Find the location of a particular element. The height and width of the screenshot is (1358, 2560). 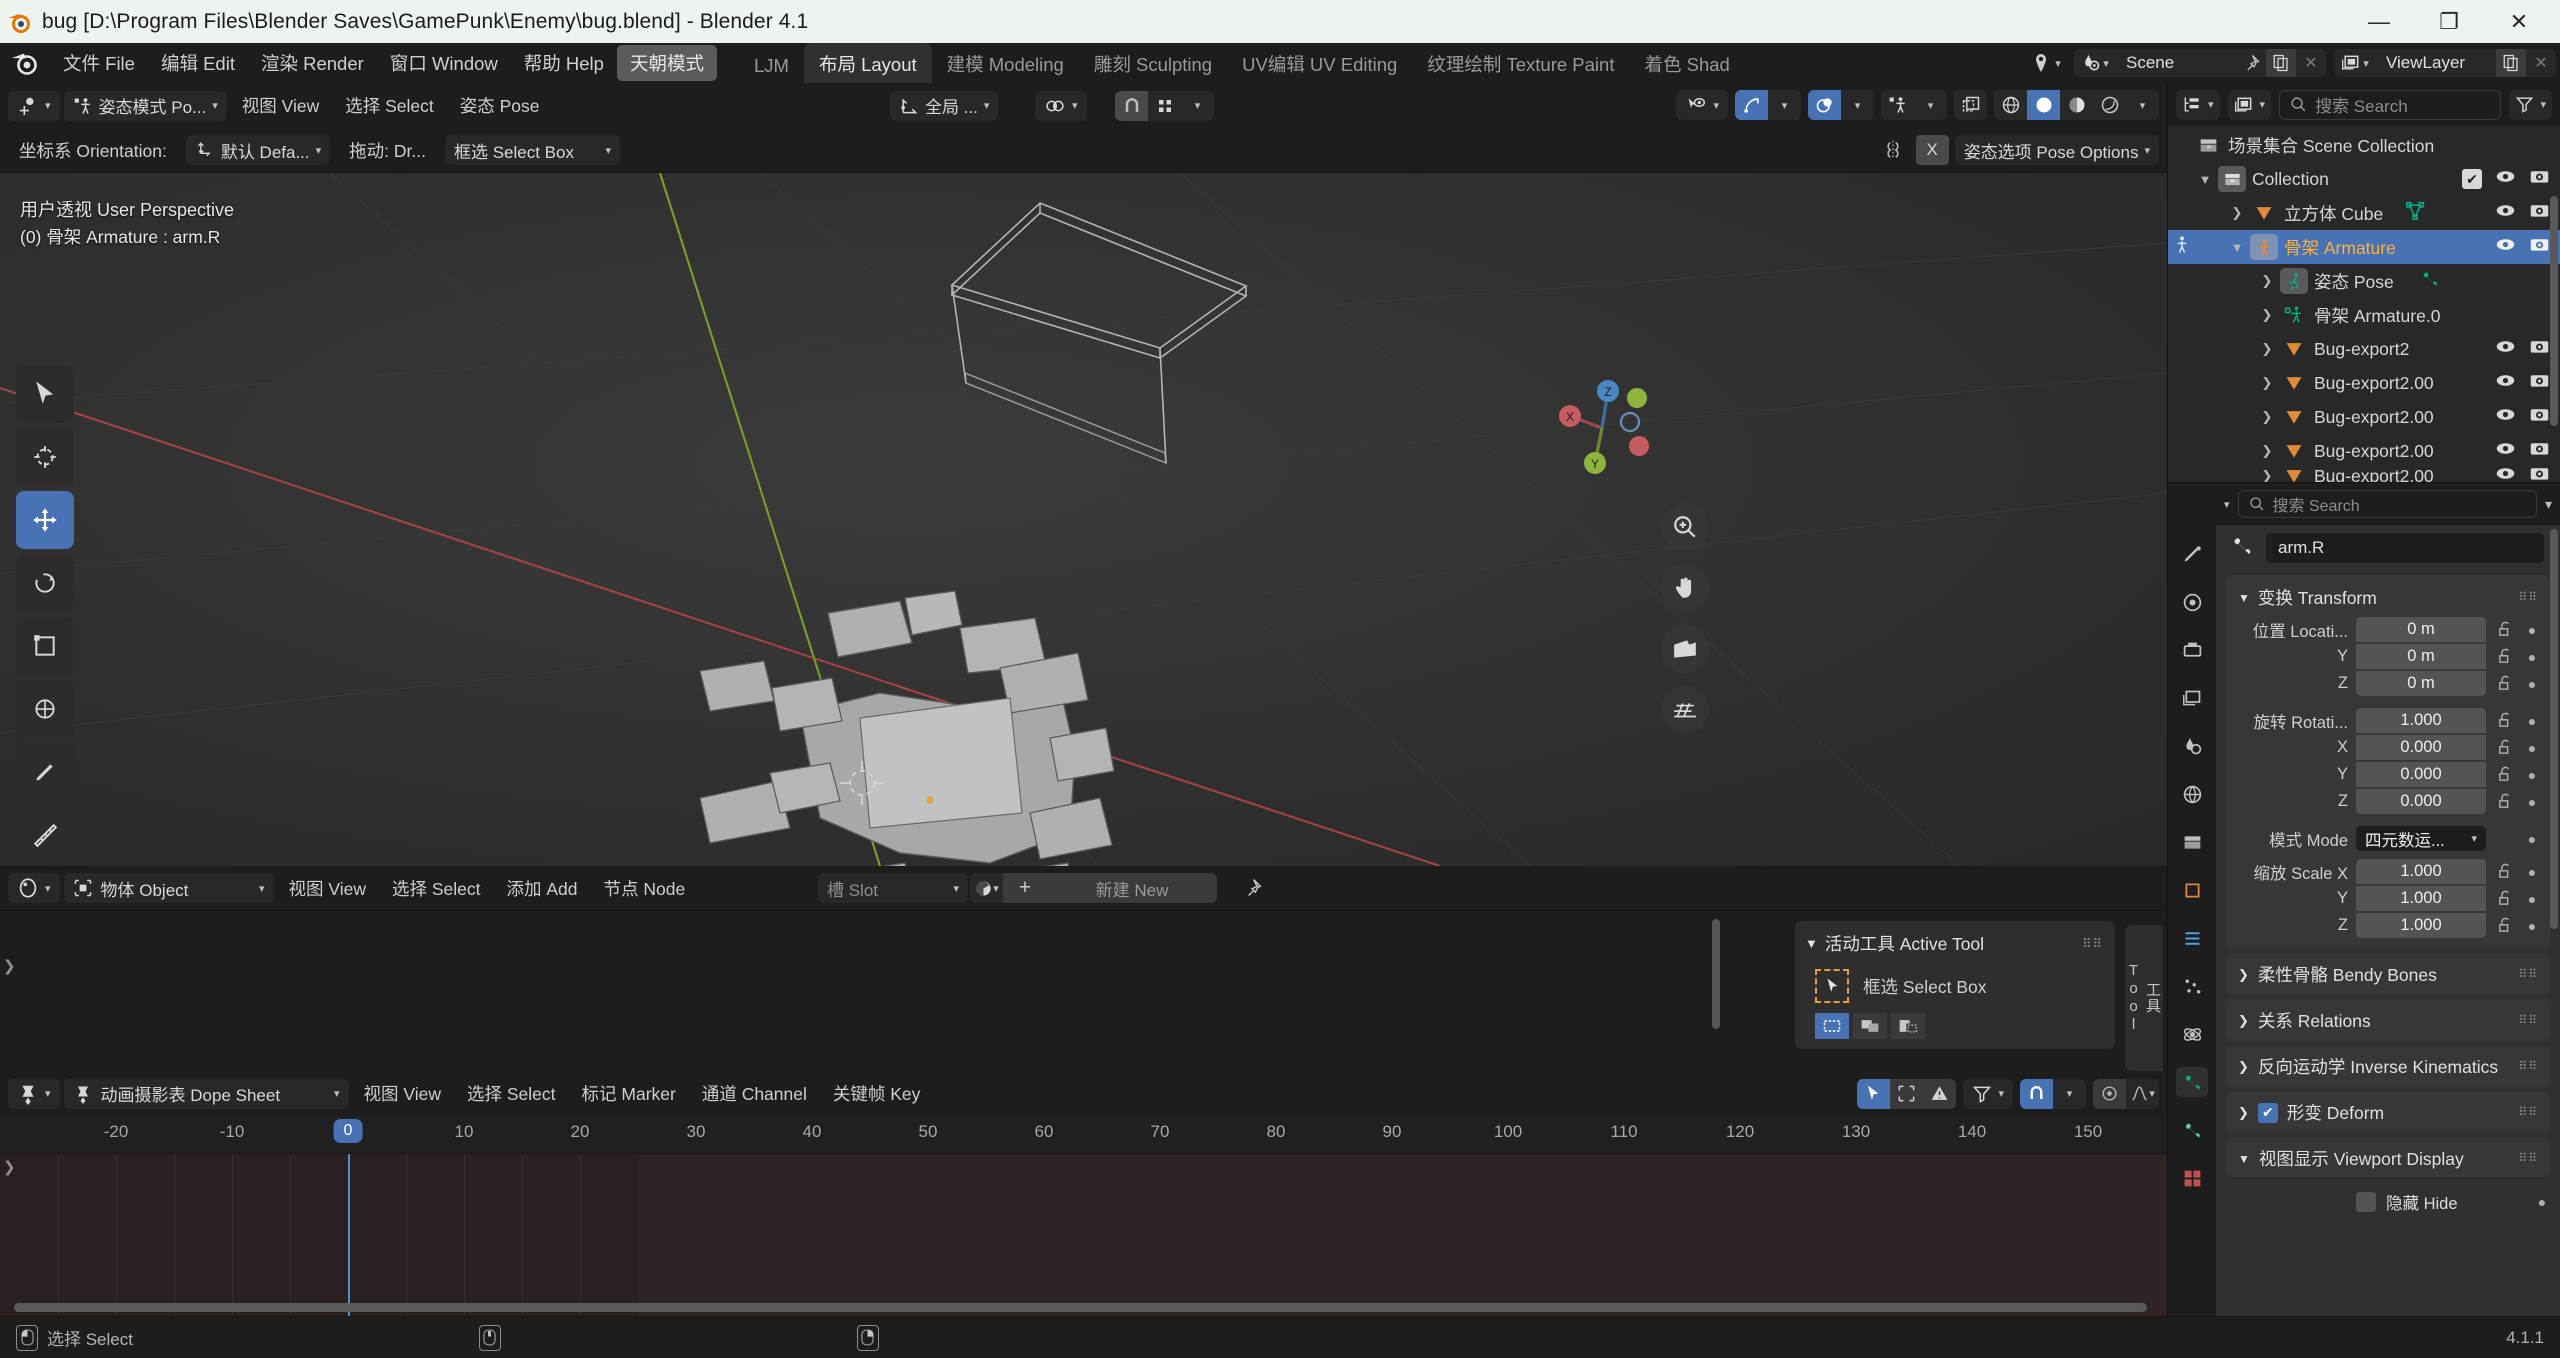

editor-type-selector-outliner: ▾ is located at coordinates (2198, 104).